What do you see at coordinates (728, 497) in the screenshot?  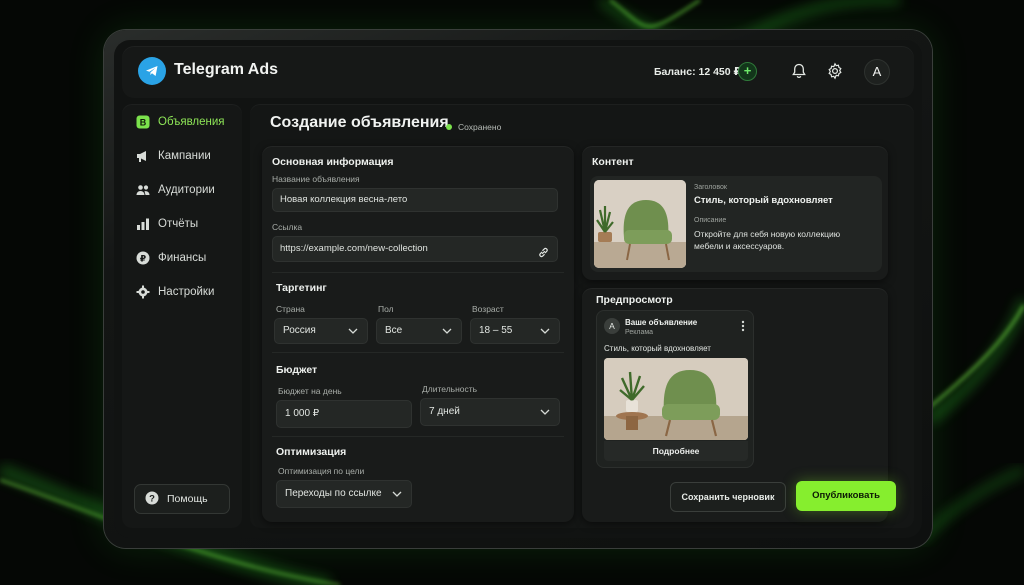 I see `save-draft-button: Сохранить черновик` at bounding box center [728, 497].